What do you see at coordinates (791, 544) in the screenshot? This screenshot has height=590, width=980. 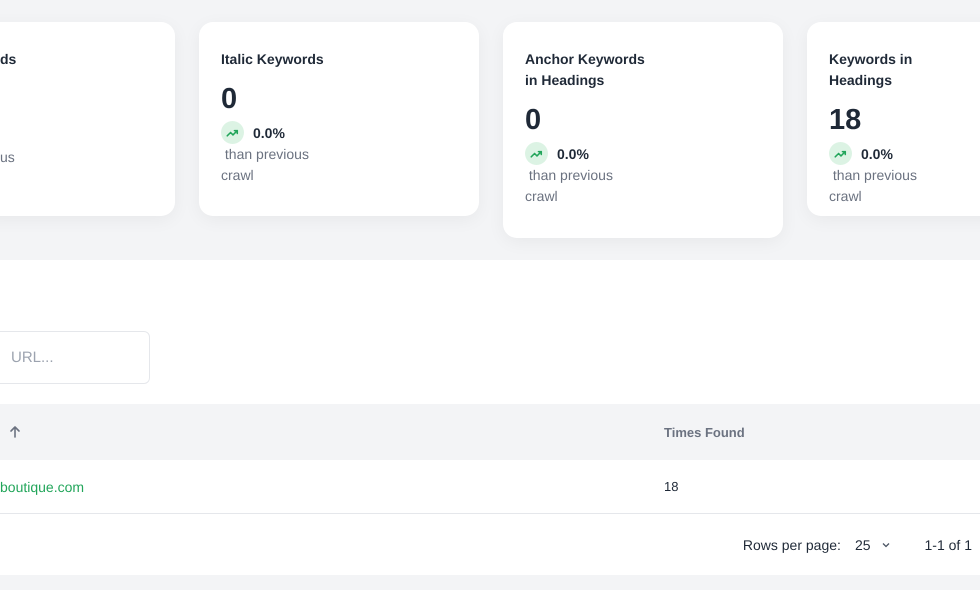 I see `rows-per-page-label: Rows per page:` at bounding box center [791, 544].